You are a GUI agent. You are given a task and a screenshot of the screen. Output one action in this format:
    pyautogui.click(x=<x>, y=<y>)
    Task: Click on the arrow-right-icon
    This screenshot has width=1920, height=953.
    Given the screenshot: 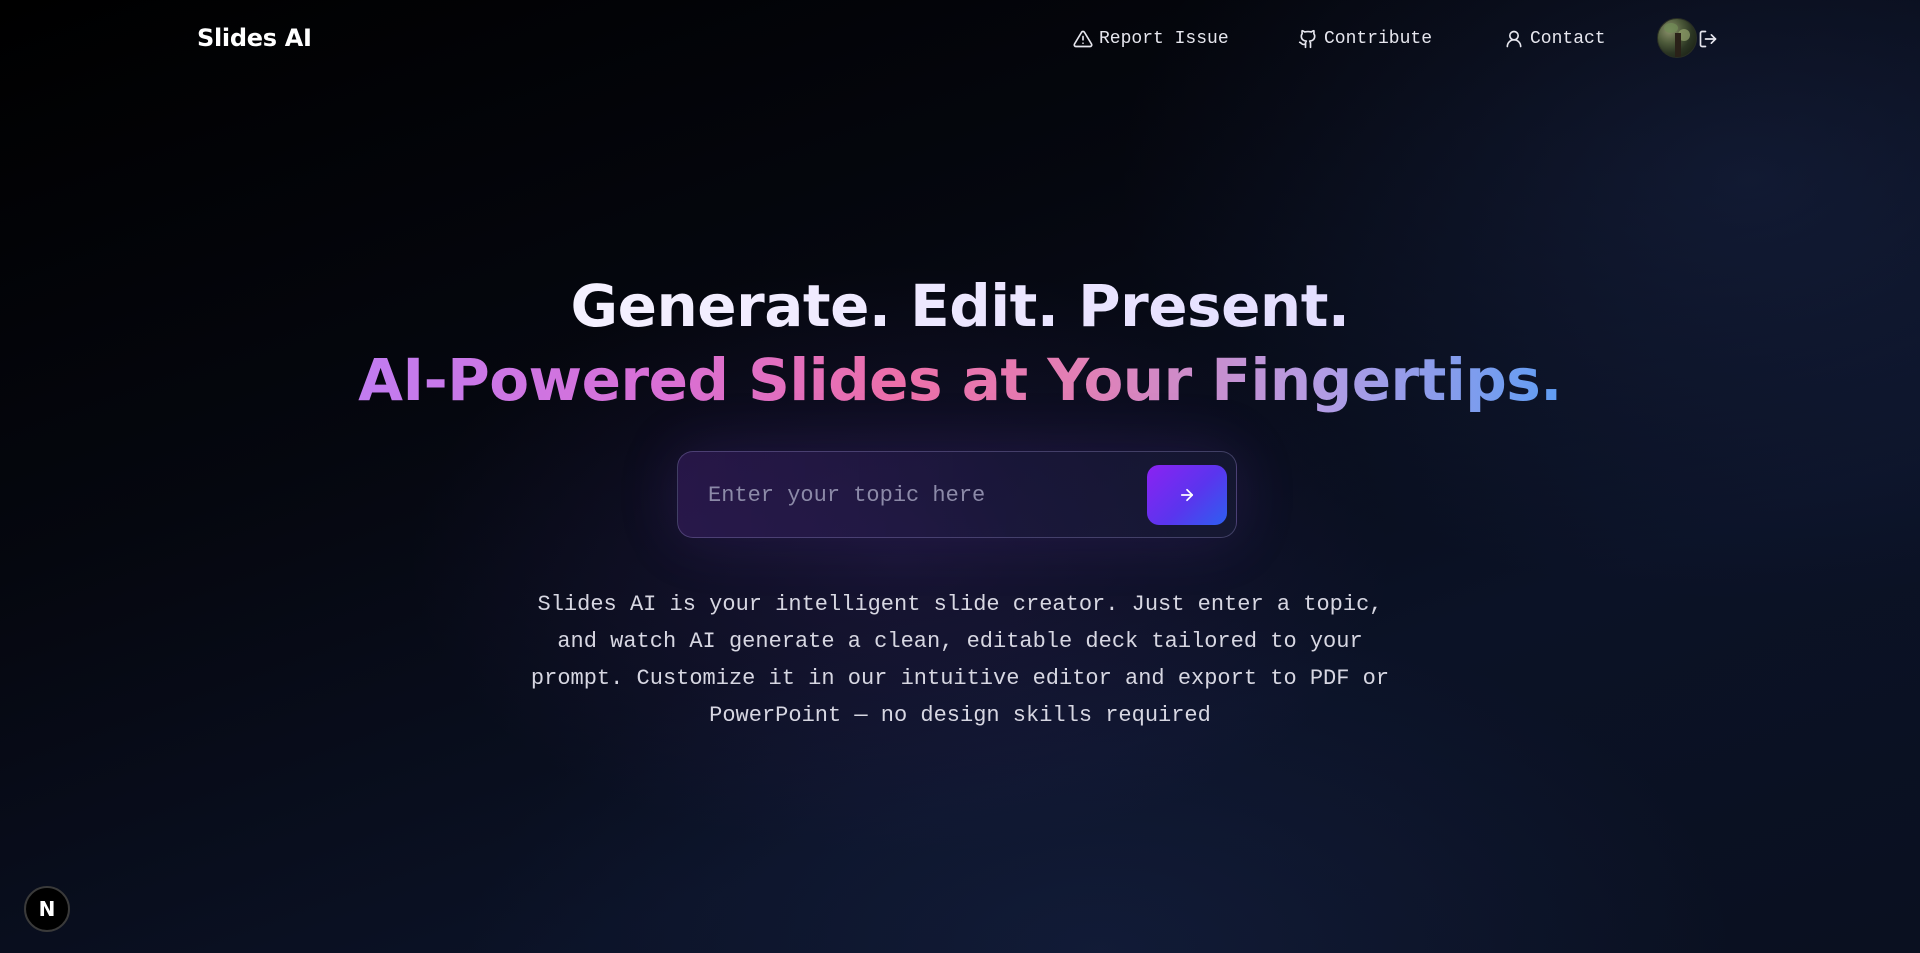 What is the action you would take?
    pyautogui.click(x=1187, y=495)
    